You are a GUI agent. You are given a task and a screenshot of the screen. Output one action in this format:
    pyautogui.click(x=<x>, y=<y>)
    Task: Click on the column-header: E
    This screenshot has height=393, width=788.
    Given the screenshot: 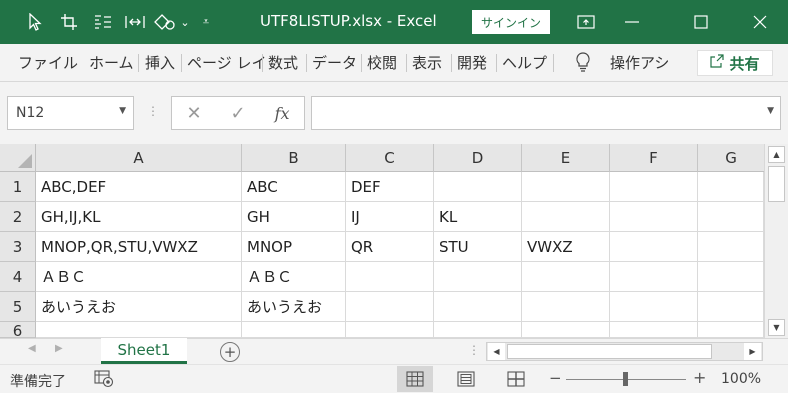 What is the action you would take?
    pyautogui.click(x=566, y=158)
    